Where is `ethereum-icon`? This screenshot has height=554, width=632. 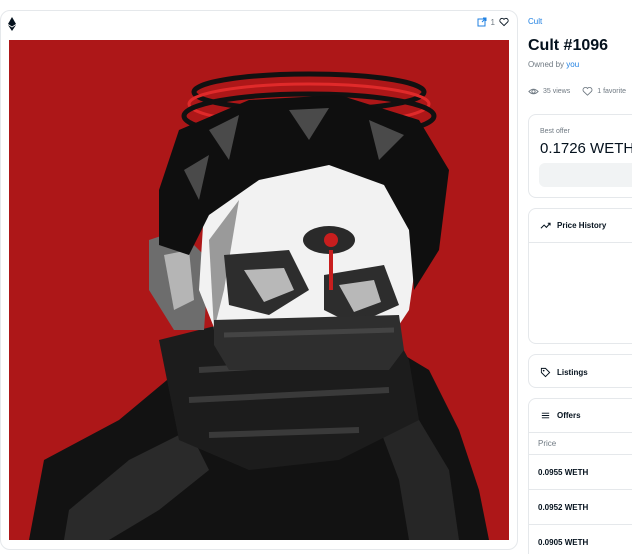
ethereum-icon is located at coordinates (12, 24).